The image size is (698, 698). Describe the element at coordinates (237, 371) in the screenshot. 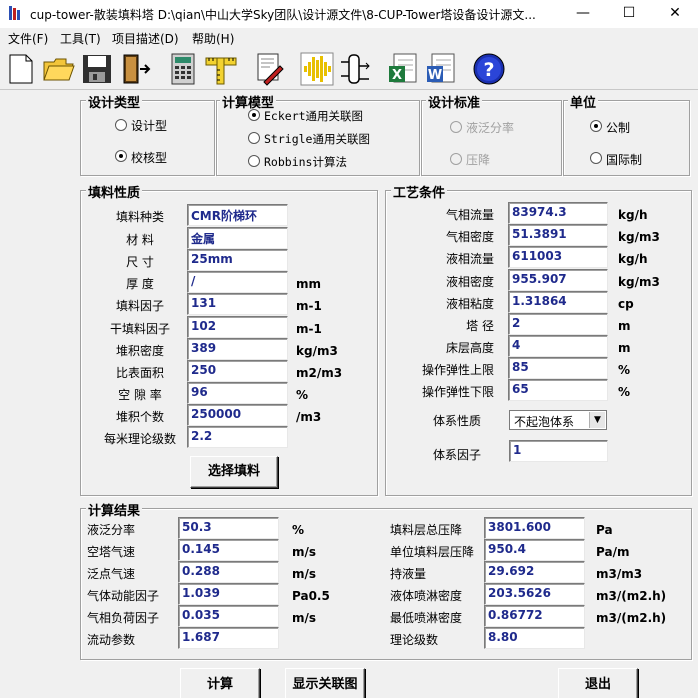

I see `packing-row-field: 250` at that location.